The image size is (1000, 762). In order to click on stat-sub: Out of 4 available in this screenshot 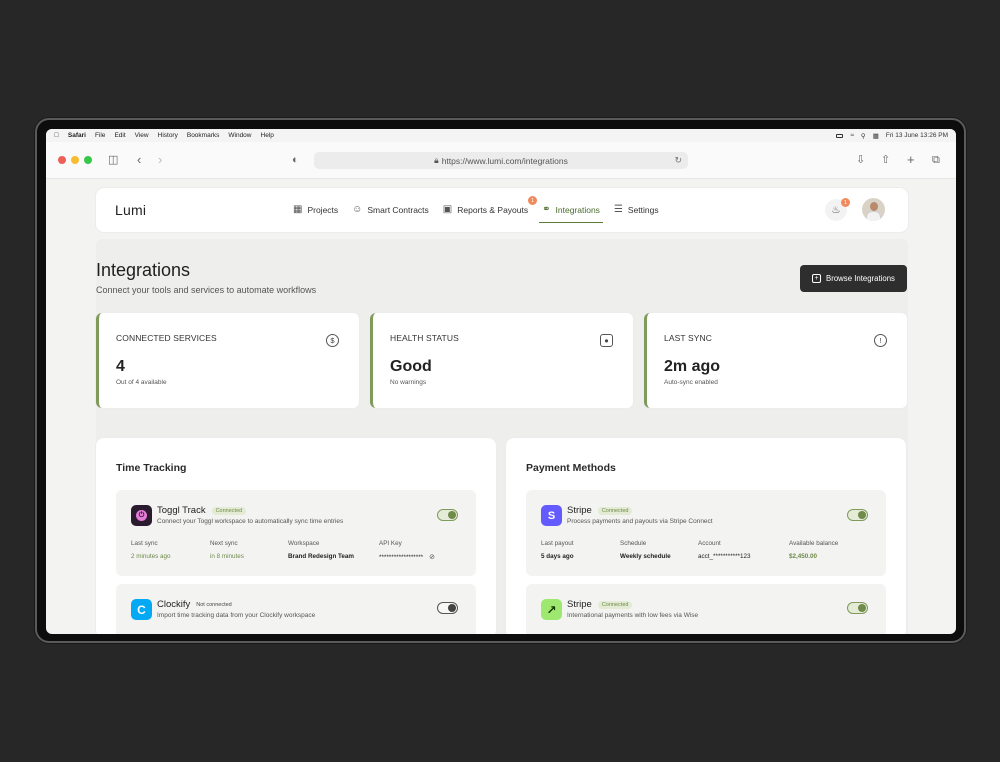, I will do `click(141, 382)`.